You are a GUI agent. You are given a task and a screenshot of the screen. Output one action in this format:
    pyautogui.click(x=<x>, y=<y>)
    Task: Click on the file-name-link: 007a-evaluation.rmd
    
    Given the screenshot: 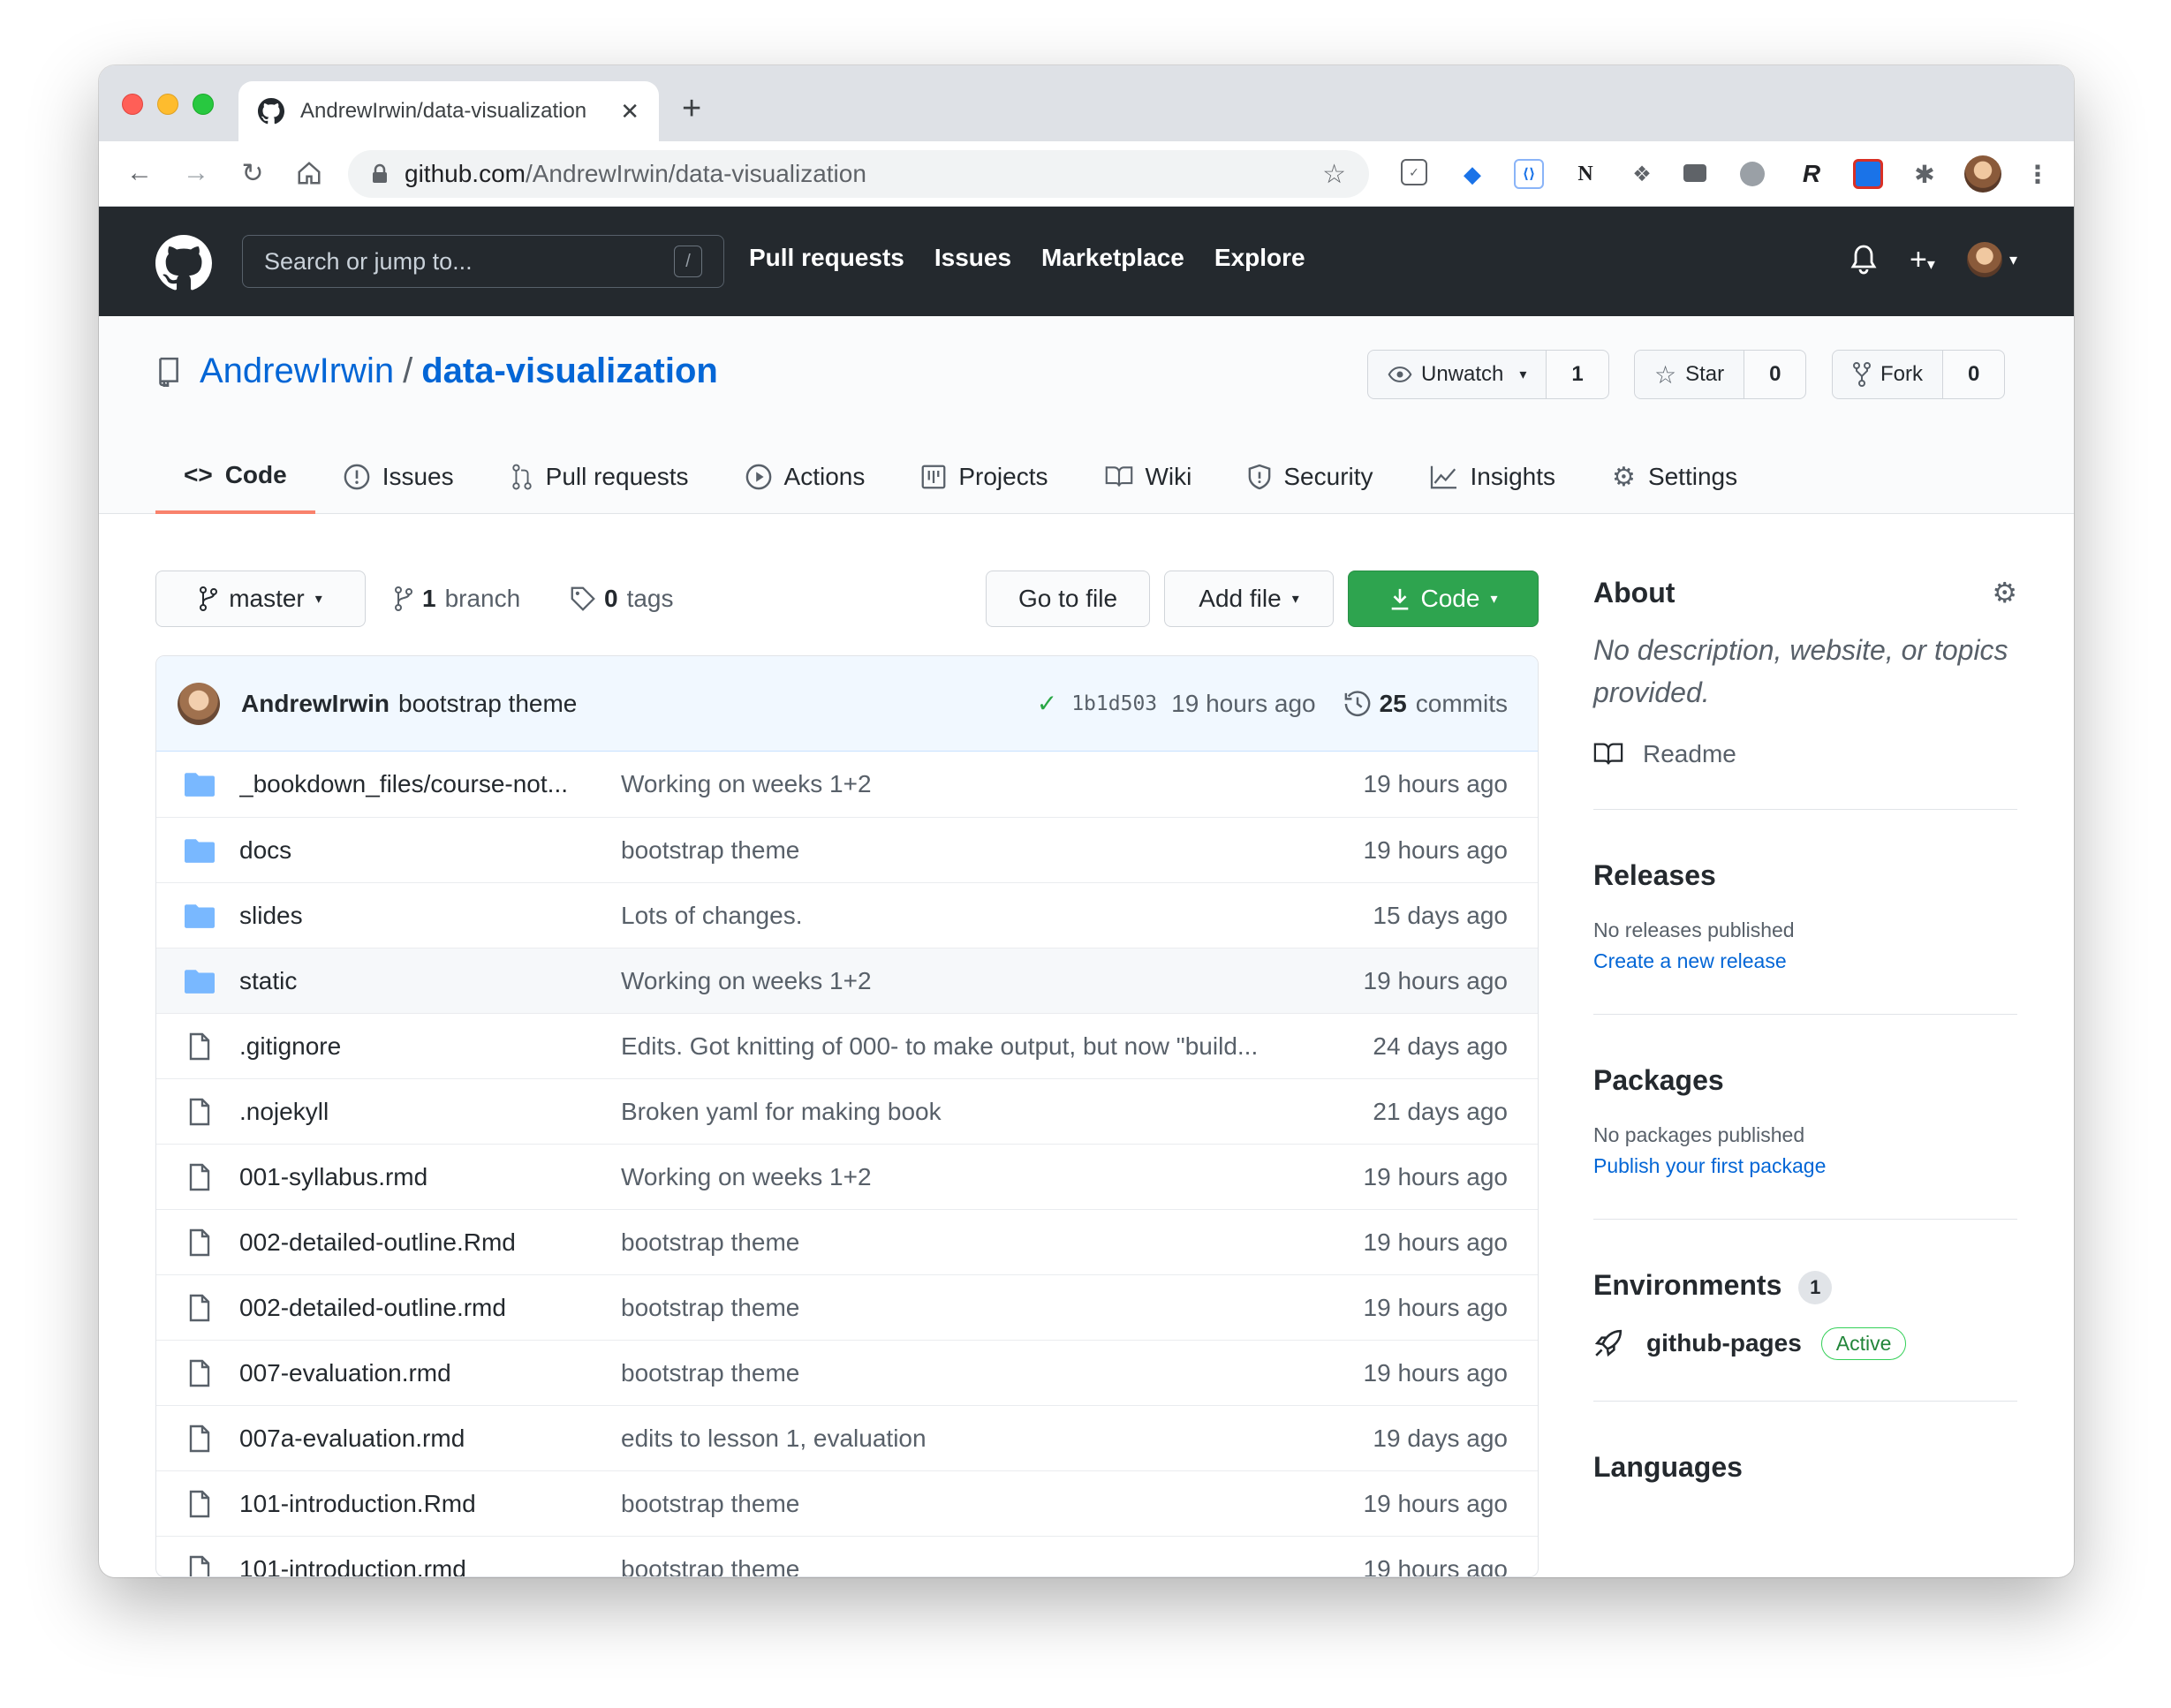 What is the action you would take?
    pyautogui.click(x=430, y=1439)
    